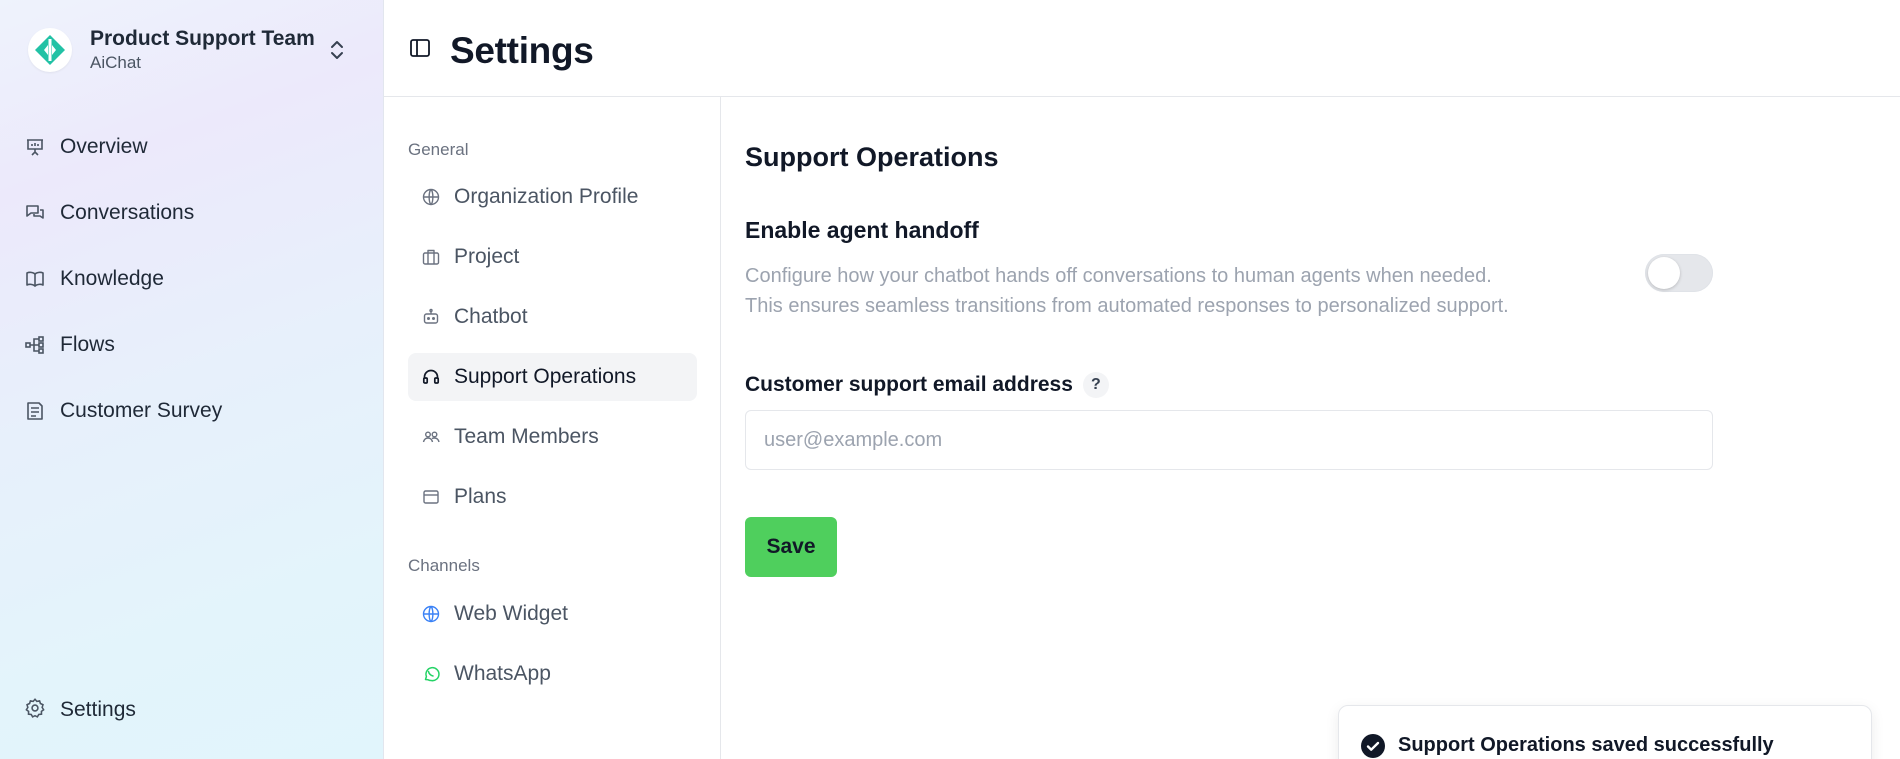 Image resolution: width=1900 pixels, height=759 pixels. Describe the element at coordinates (438, 149) in the screenshot. I see `settings-group-general: General` at that location.